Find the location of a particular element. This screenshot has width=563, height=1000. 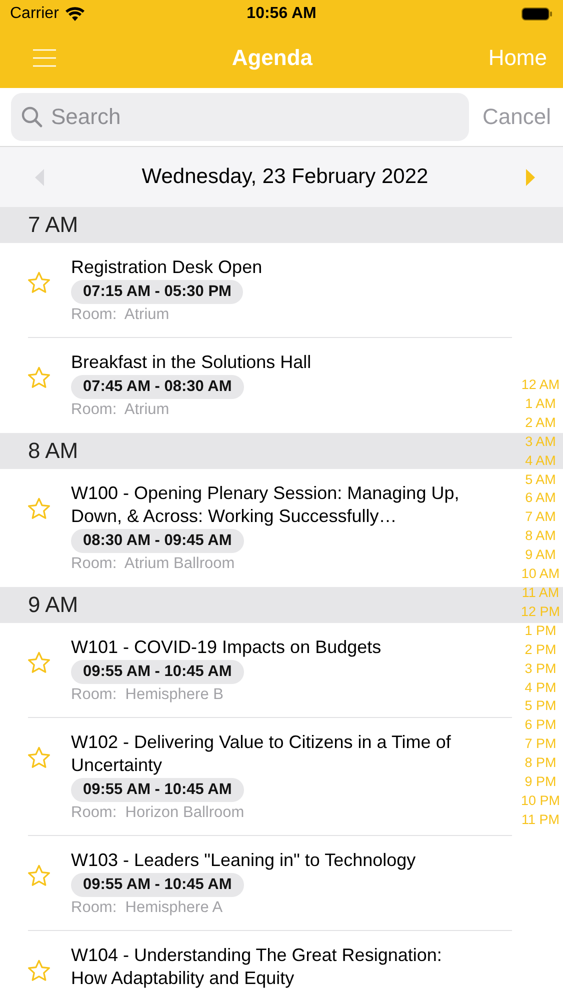

hour-index-label: 12 AM is located at coordinates (540, 385).